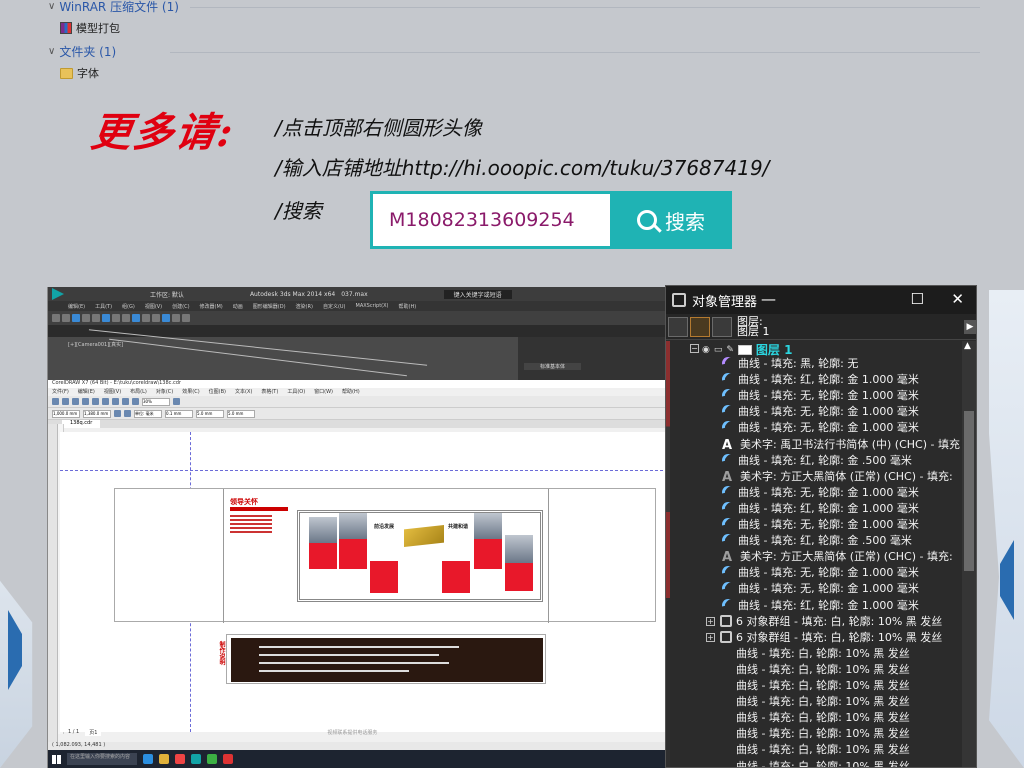 The image size is (1024, 768). What do you see at coordinates (186, 318) in the screenshot?
I see `tool-render-icon` at bounding box center [186, 318].